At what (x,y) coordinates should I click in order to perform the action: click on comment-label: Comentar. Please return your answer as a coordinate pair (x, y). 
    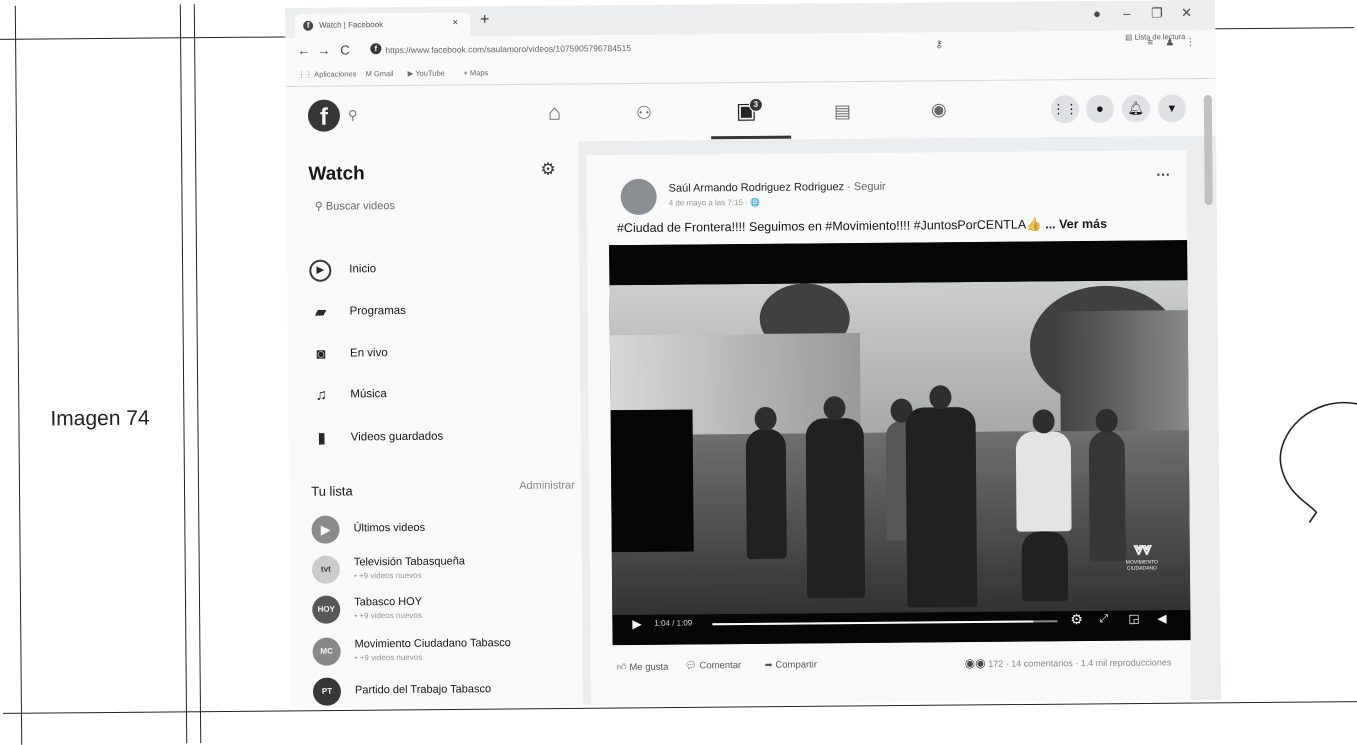
    Looking at the image, I should click on (720, 666).